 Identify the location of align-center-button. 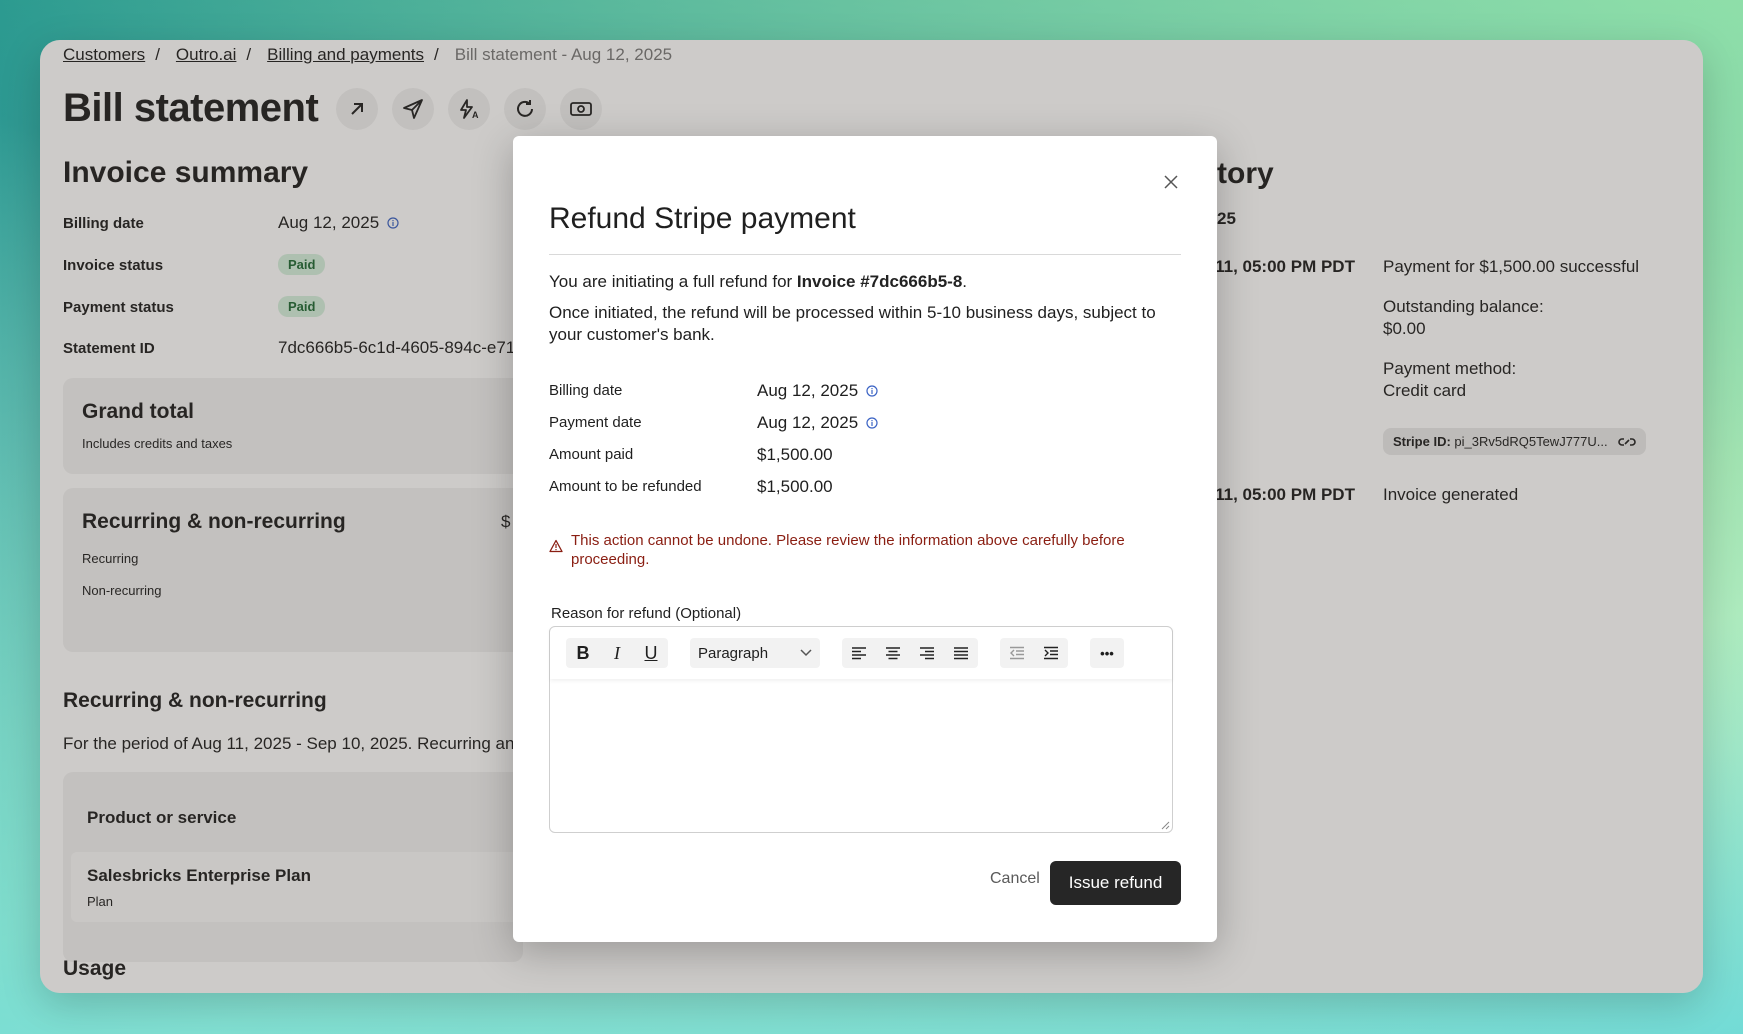
(893, 653).